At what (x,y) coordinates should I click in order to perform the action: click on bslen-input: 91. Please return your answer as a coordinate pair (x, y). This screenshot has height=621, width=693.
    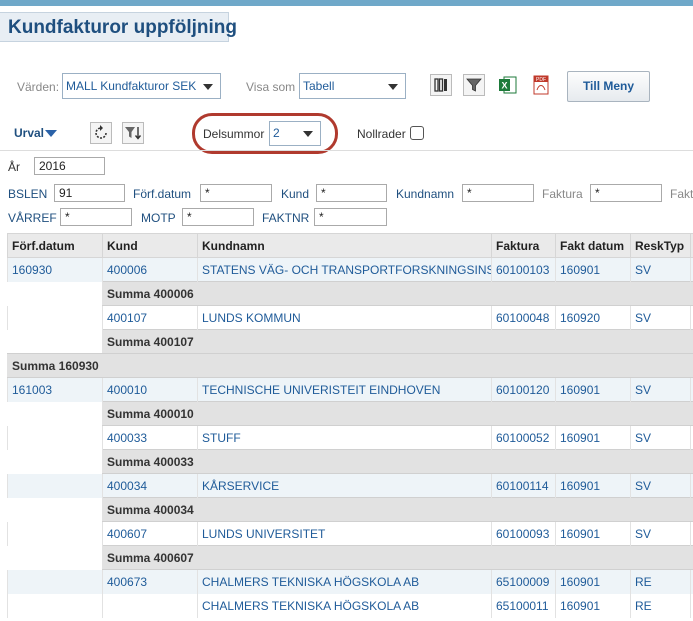
    Looking at the image, I should click on (89, 193).